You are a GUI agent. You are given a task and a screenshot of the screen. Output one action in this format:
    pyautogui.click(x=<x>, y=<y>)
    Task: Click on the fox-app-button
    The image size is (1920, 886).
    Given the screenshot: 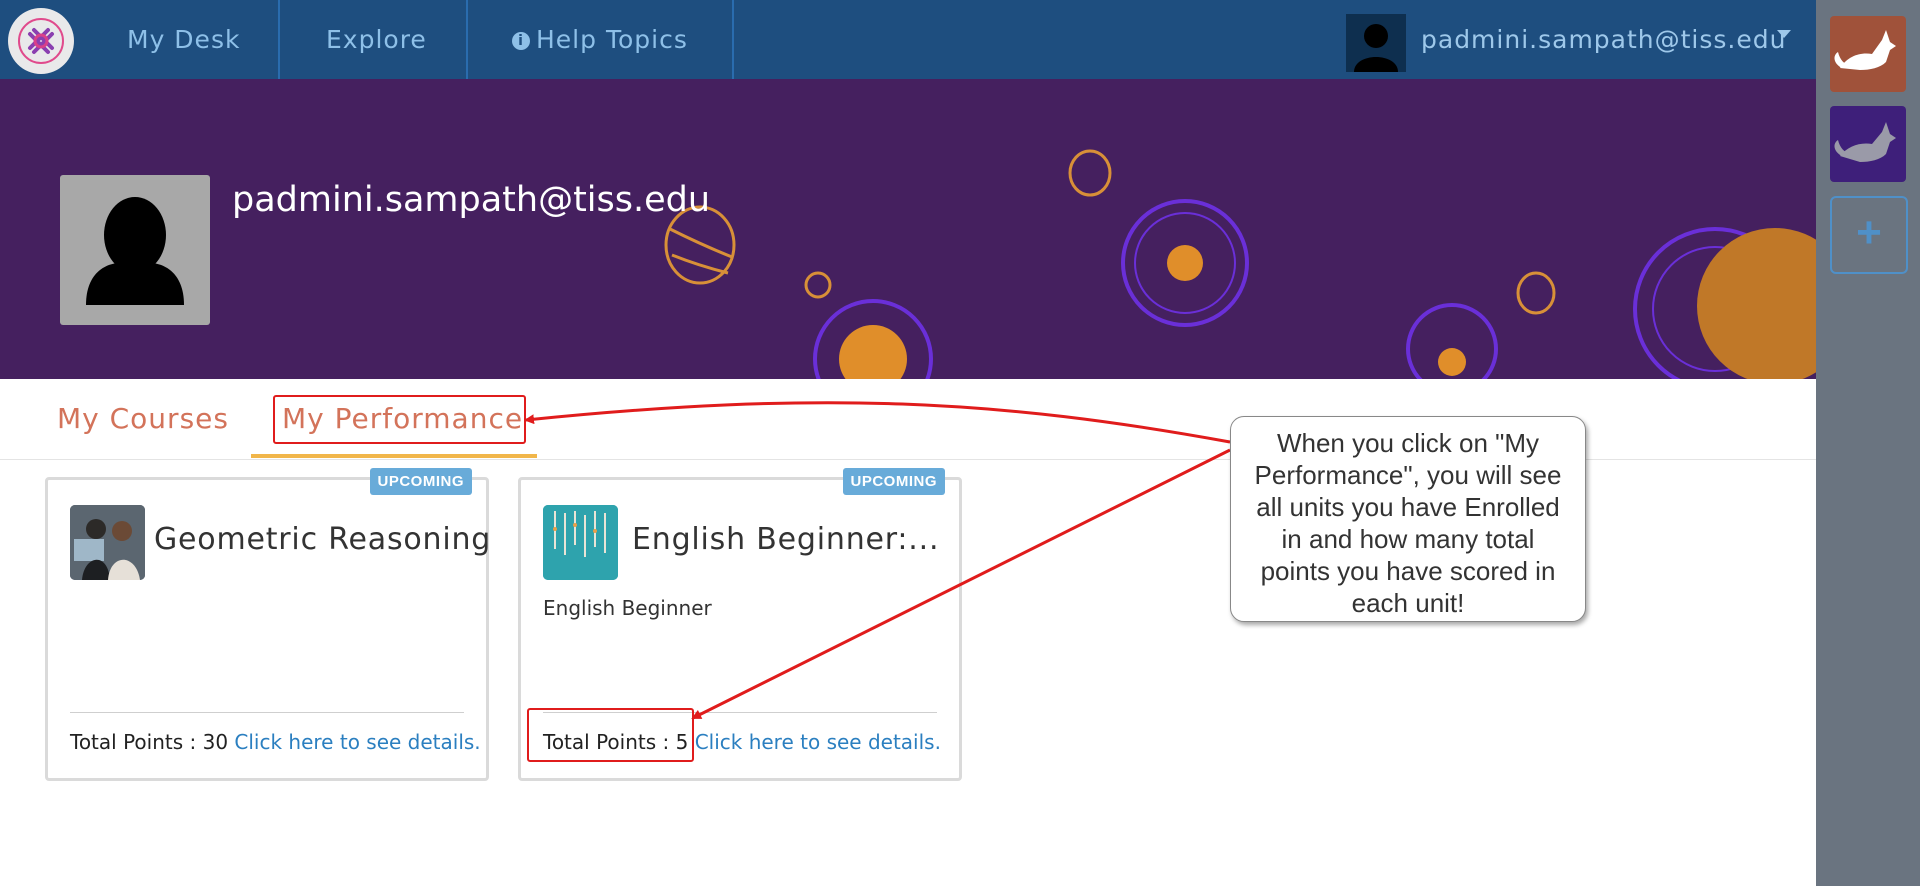 What is the action you would take?
    pyautogui.click(x=1868, y=54)
    